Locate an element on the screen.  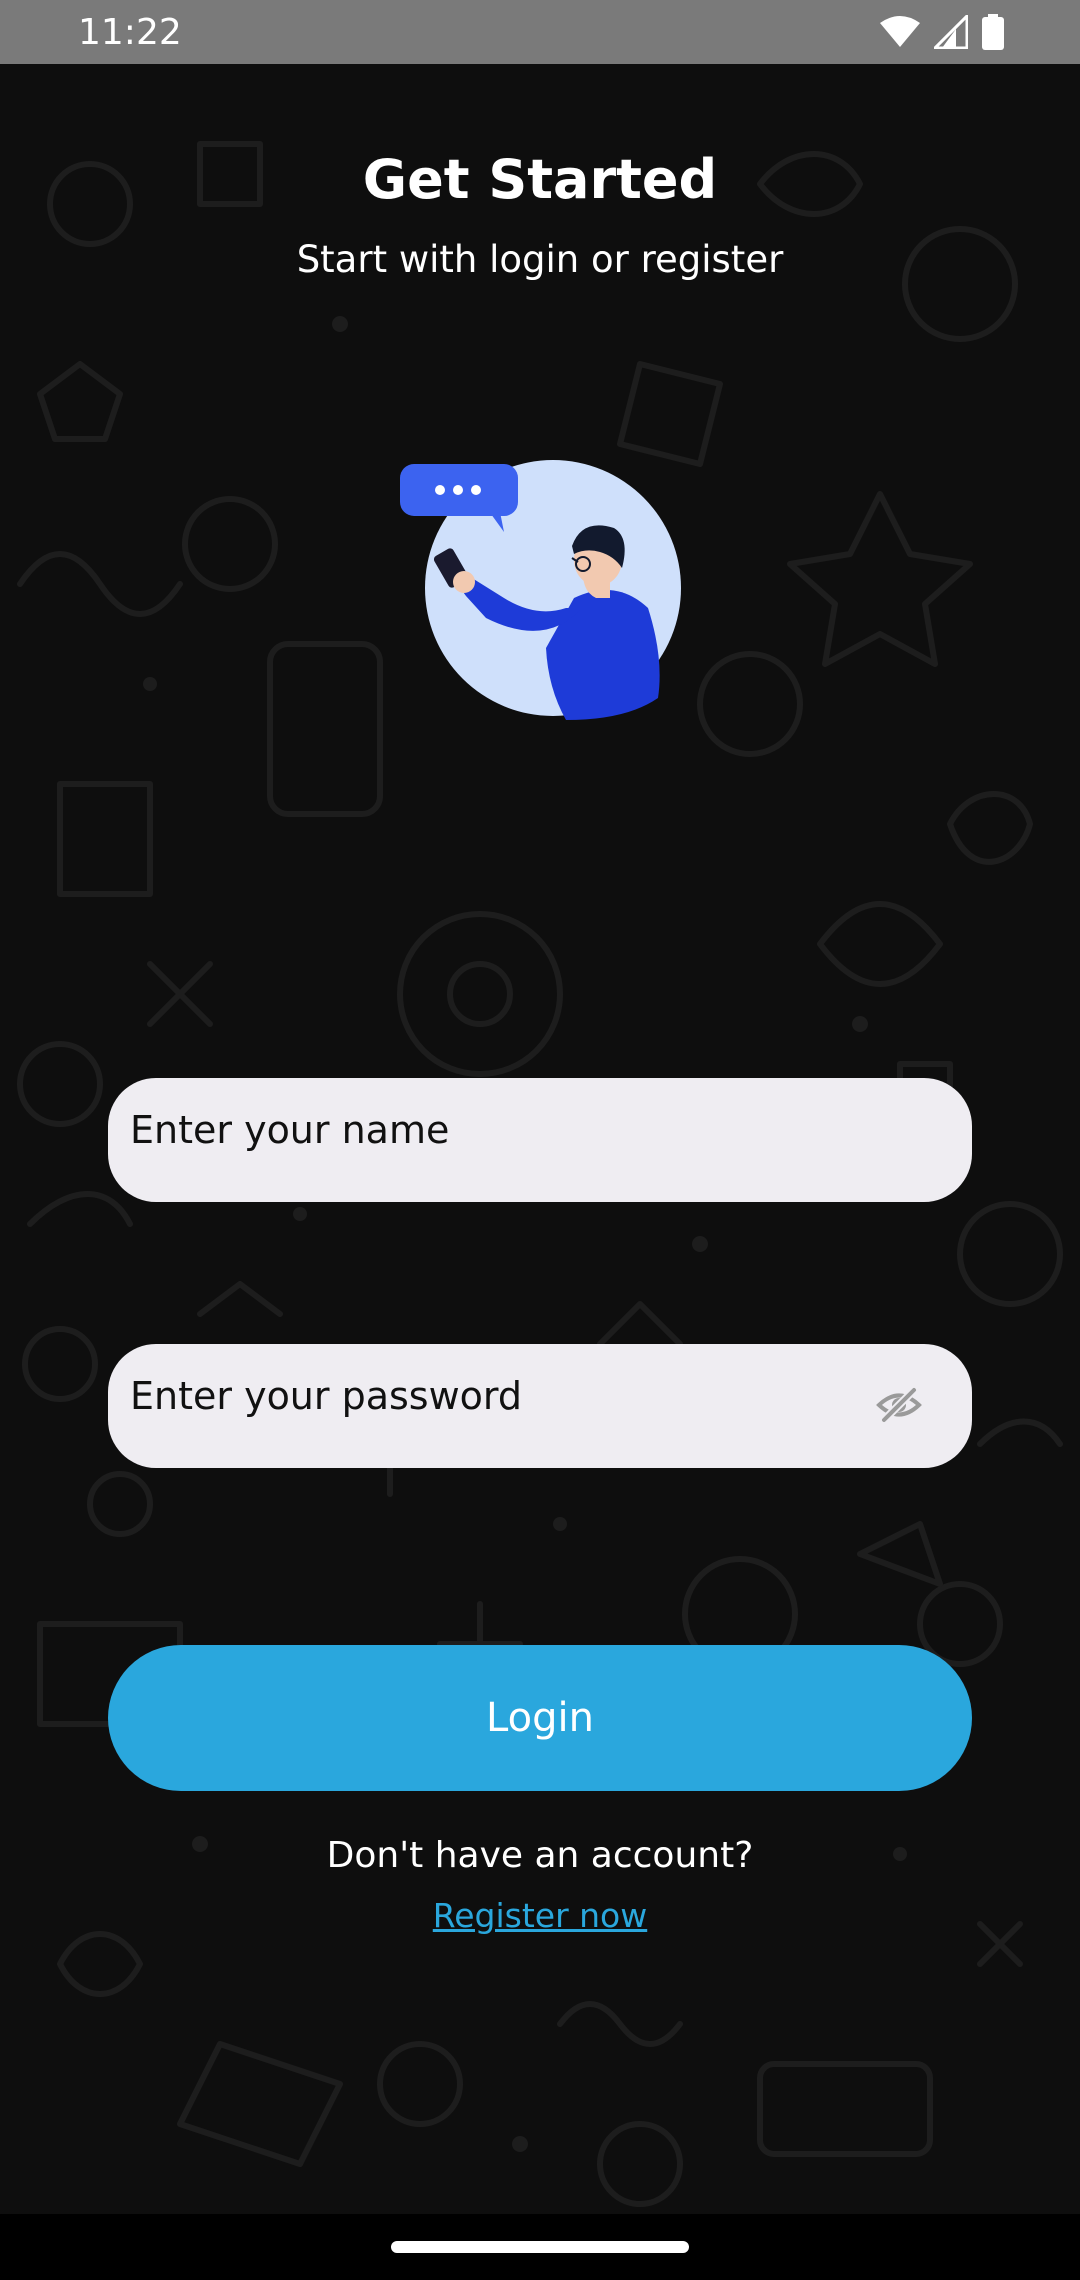
navigation-bar is located at coordinates (540, 2247).